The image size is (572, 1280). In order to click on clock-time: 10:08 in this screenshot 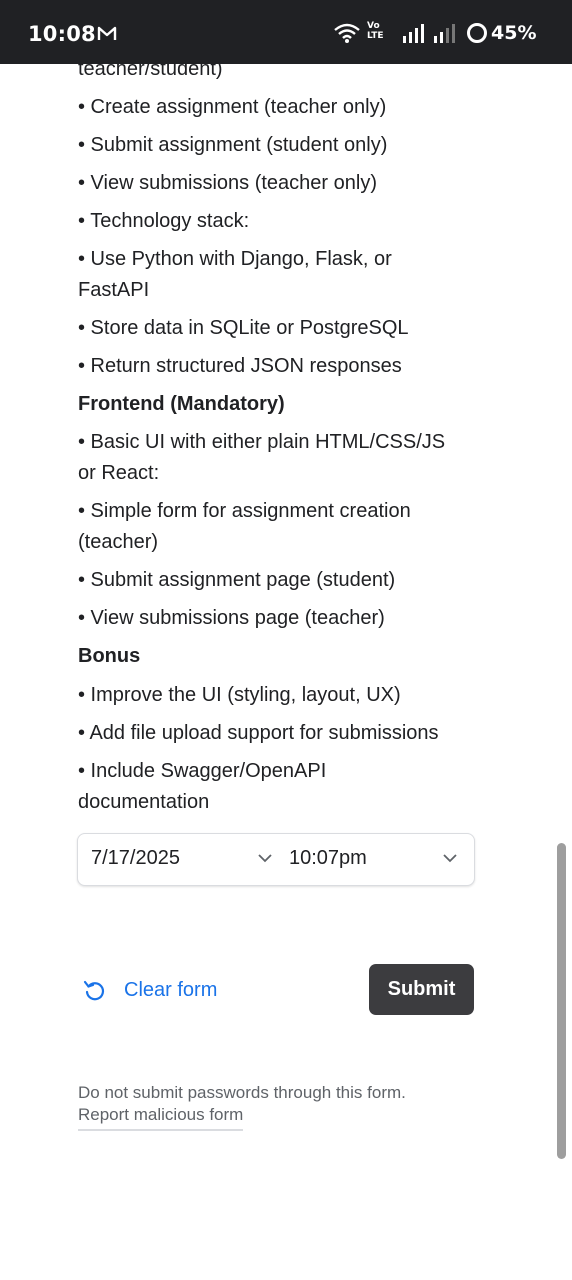, I will do `click(62, 34)`.